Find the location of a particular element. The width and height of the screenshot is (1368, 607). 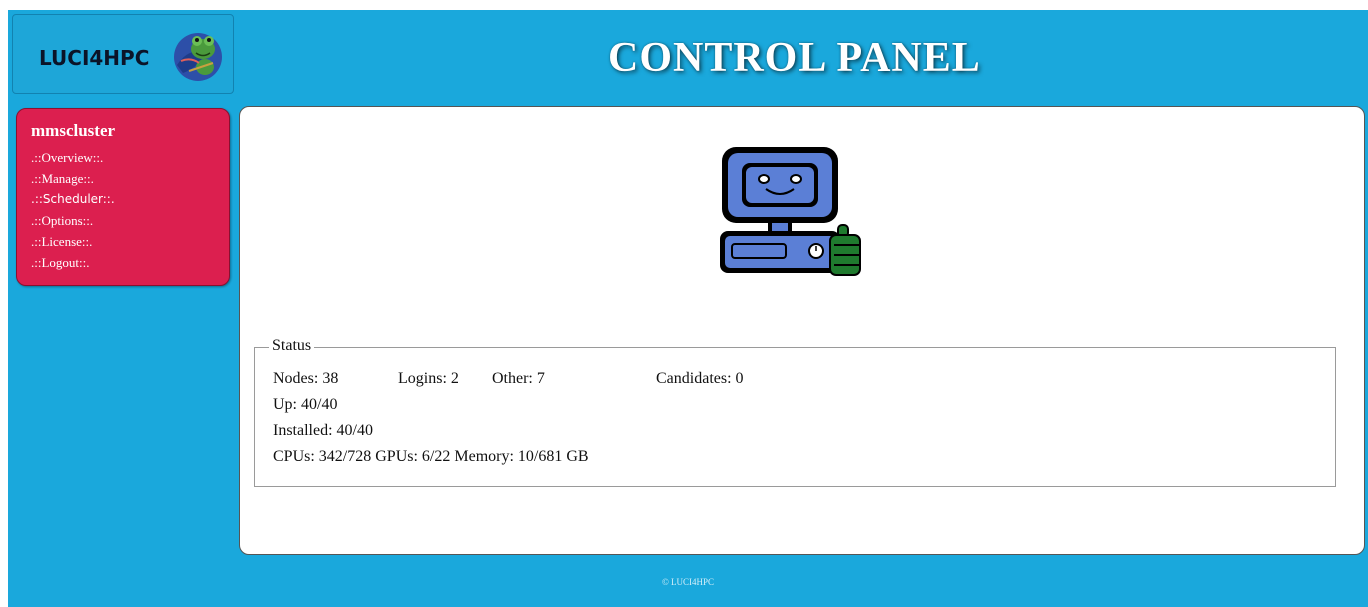

logo: LUCI4HPC is located at coordinates (123, 54).